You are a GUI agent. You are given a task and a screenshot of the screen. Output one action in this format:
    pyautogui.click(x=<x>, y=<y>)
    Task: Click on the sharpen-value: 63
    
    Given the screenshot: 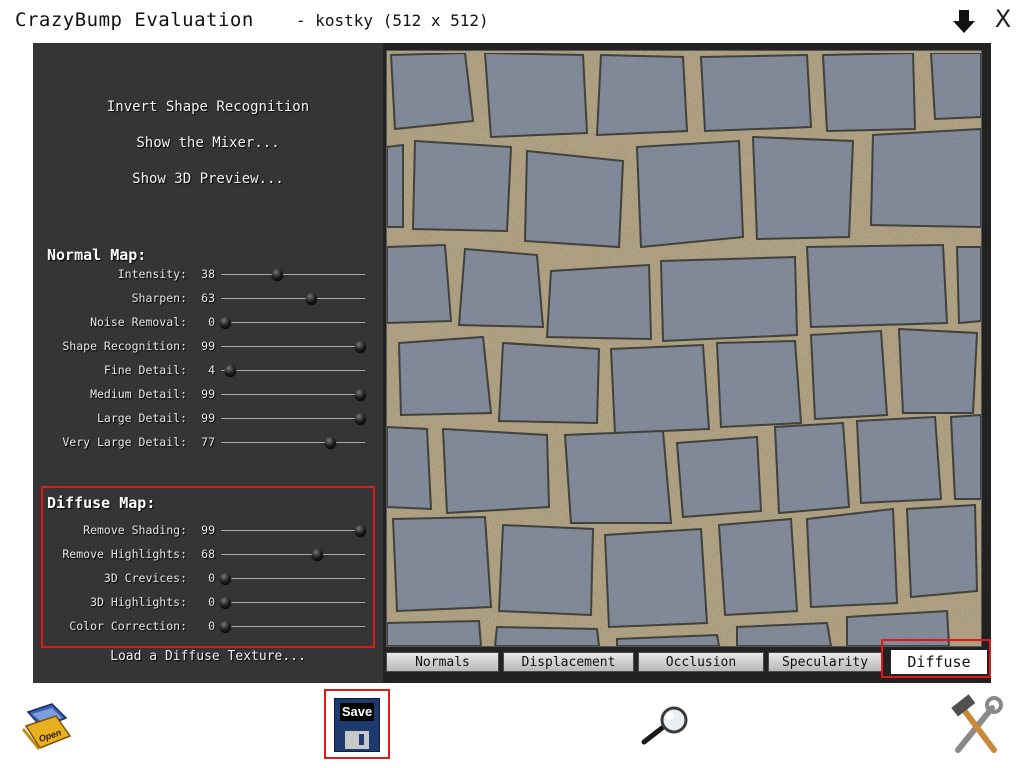 What is the action you would take?
    pyautogui.click(x=208, y=298)
    